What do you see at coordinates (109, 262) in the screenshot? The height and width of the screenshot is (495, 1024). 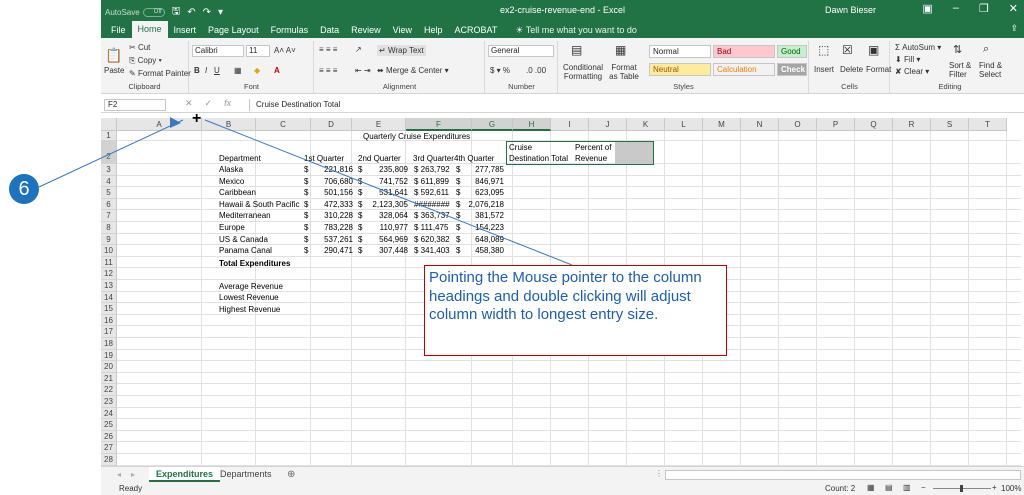 I see `row-header: 11` at bounding box center [109, 262].